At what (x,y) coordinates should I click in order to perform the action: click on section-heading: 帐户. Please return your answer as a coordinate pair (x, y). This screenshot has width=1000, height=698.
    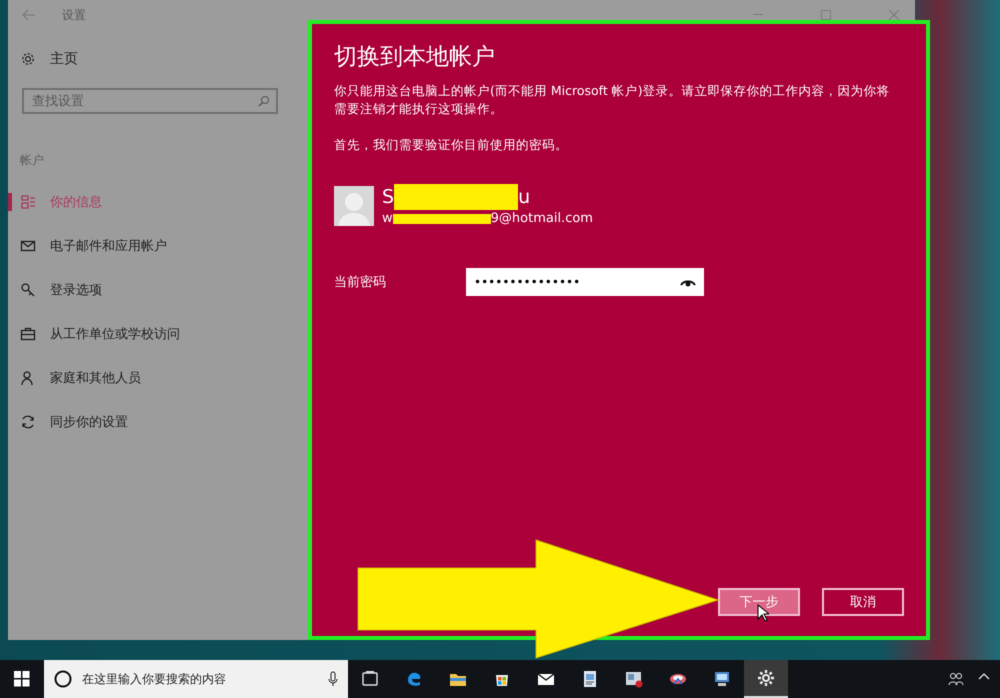
    Looking at the image, I should click on (32, 160).